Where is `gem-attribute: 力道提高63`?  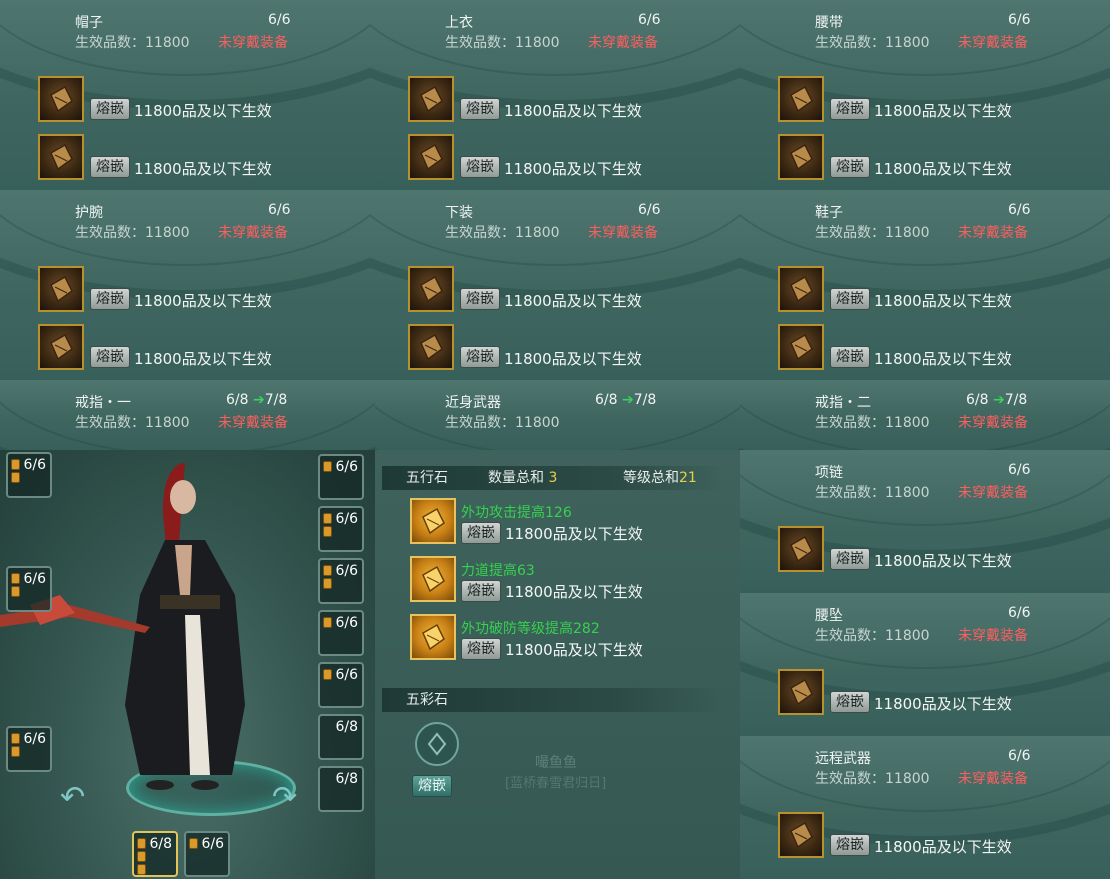
gem-attribute: 力道提高63 is located at coordinates (498, 571).